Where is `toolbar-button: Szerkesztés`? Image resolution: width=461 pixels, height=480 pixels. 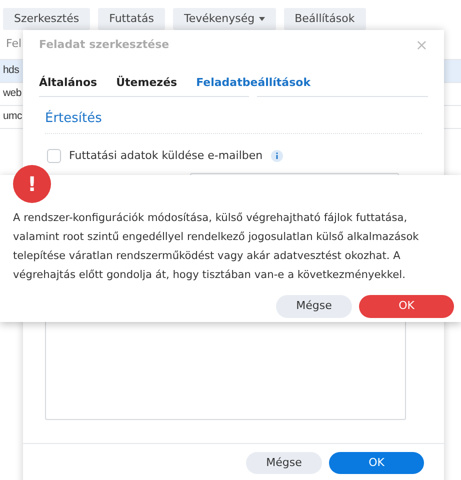
toolbar-button: Szerkesztés is located at coordinates (46, 19).